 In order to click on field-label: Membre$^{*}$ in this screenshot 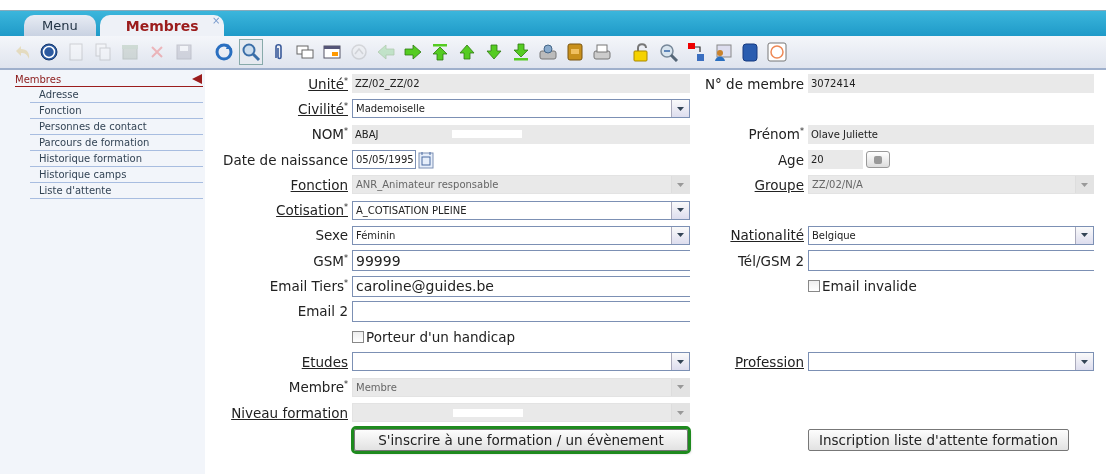, I will do `click(317, 387)`.